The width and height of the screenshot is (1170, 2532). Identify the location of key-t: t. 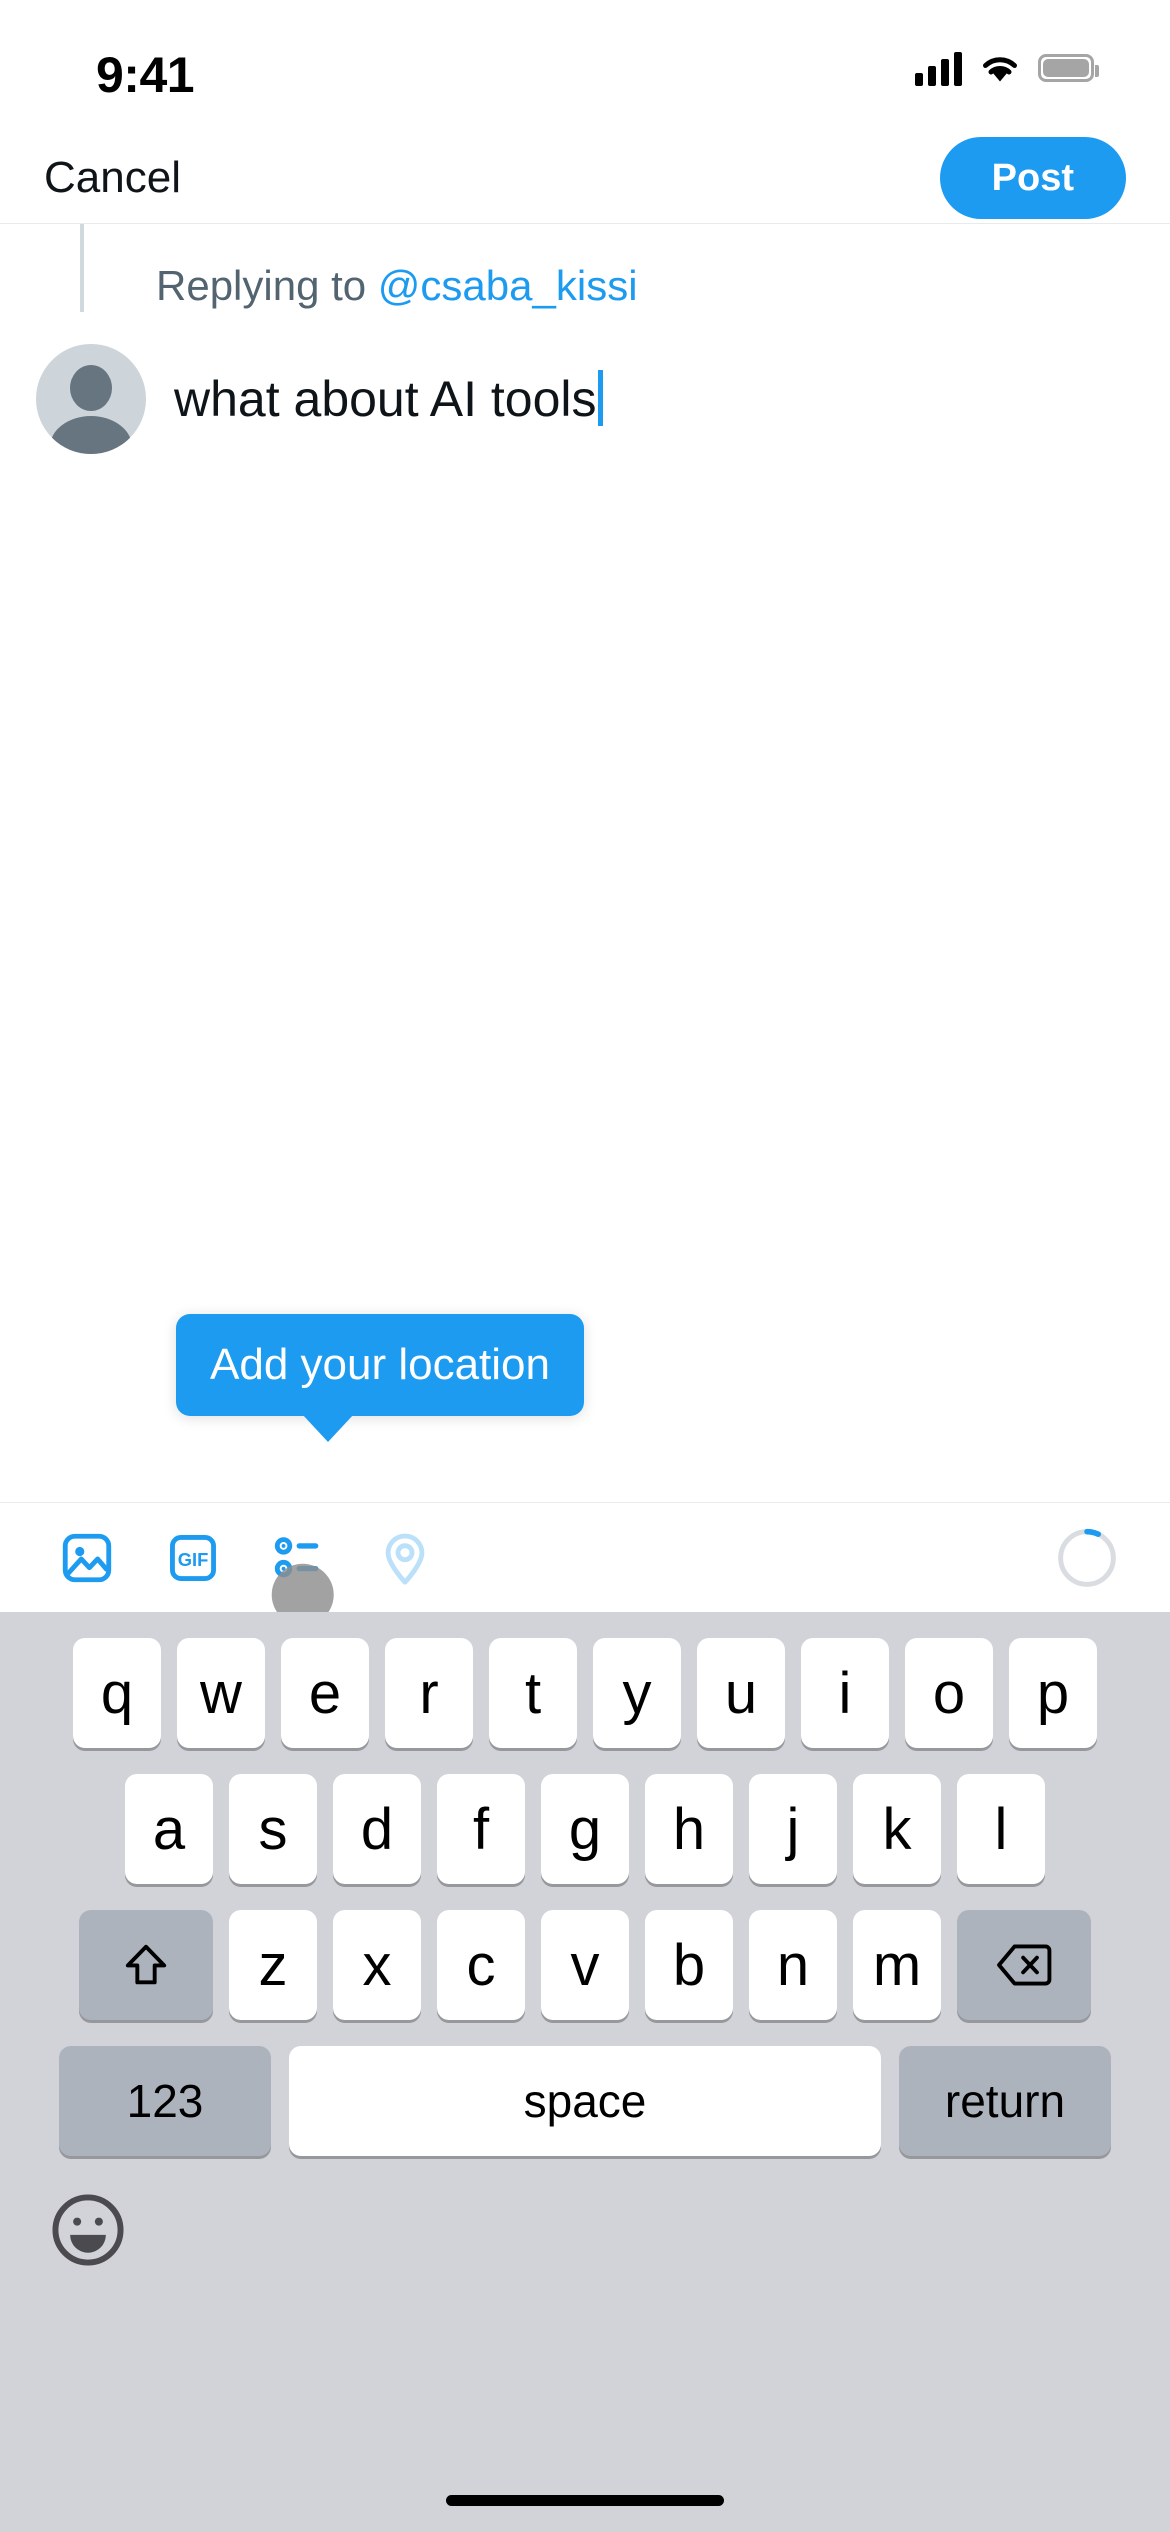
(533, 1693).